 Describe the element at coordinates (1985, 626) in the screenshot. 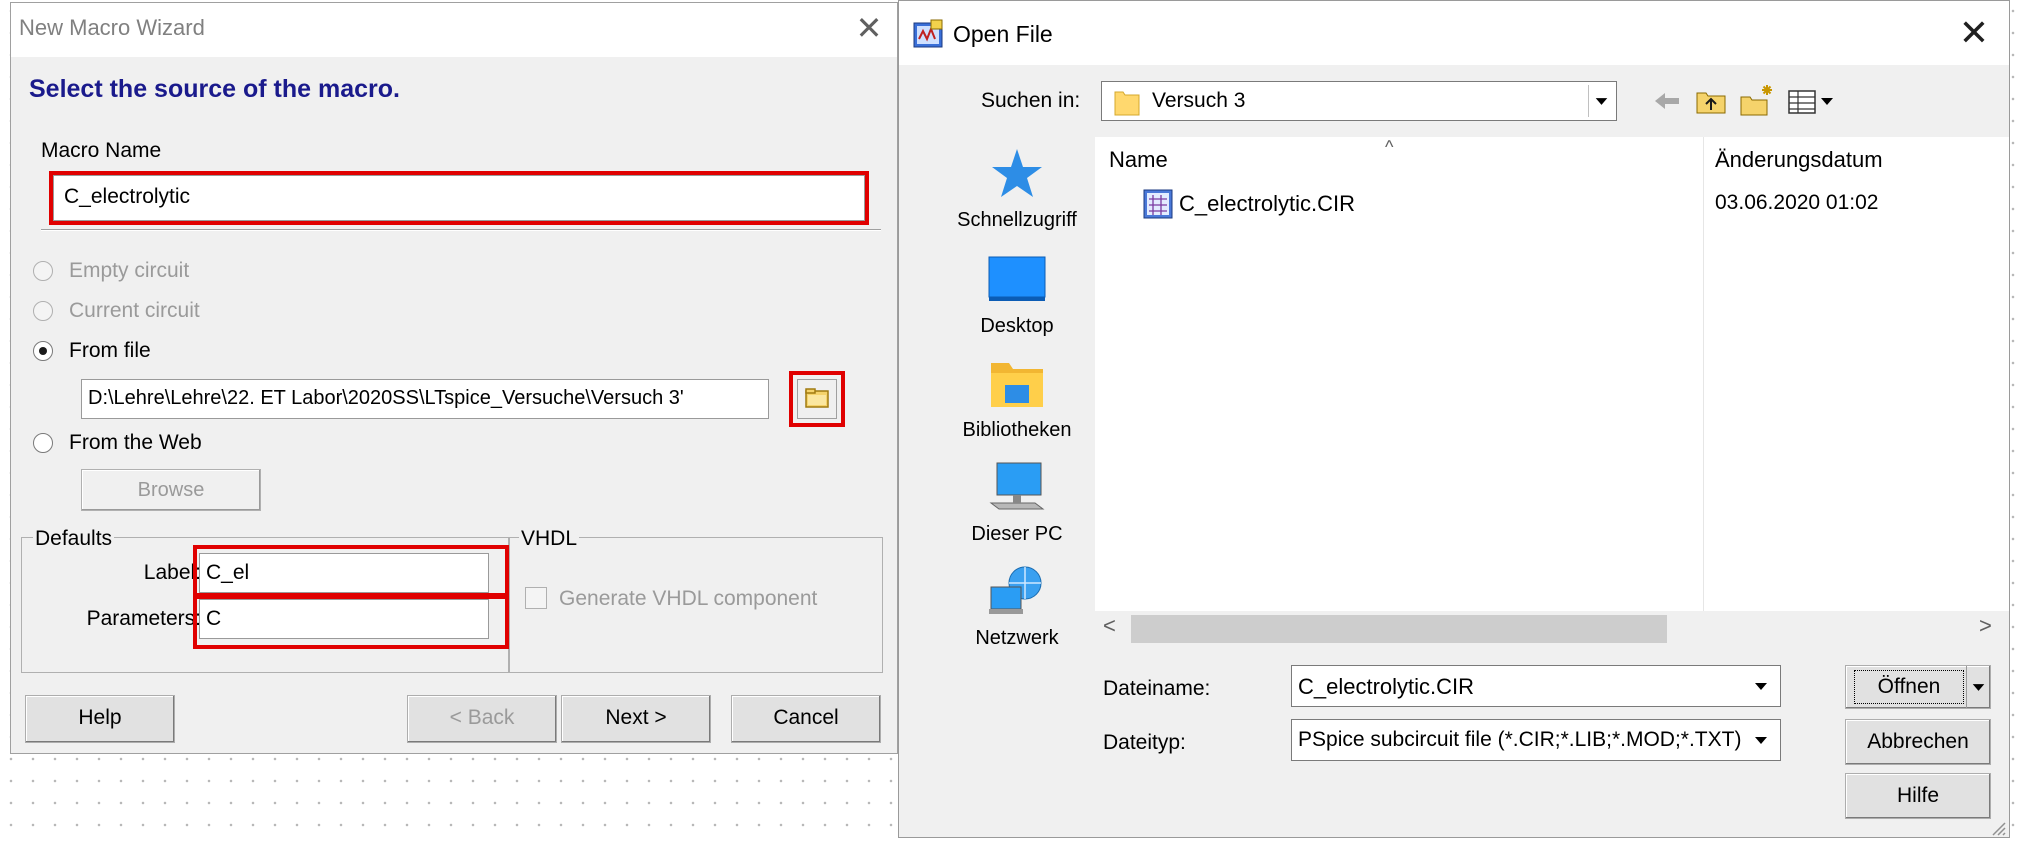

I see `scroll-right-icon: >` at that location.